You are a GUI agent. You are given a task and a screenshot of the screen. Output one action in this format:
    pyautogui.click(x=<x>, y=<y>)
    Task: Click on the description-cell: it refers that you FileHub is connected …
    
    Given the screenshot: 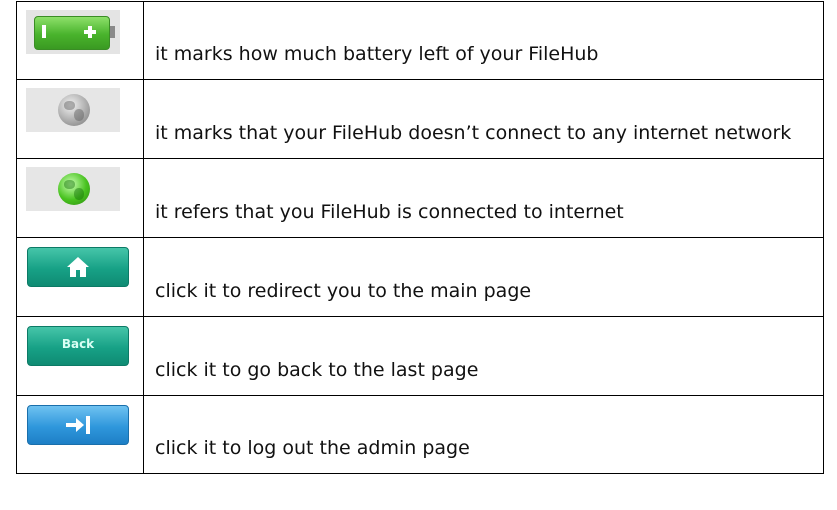 What is the action you would take?
    pyautogui.click(x=483, y=198)
    